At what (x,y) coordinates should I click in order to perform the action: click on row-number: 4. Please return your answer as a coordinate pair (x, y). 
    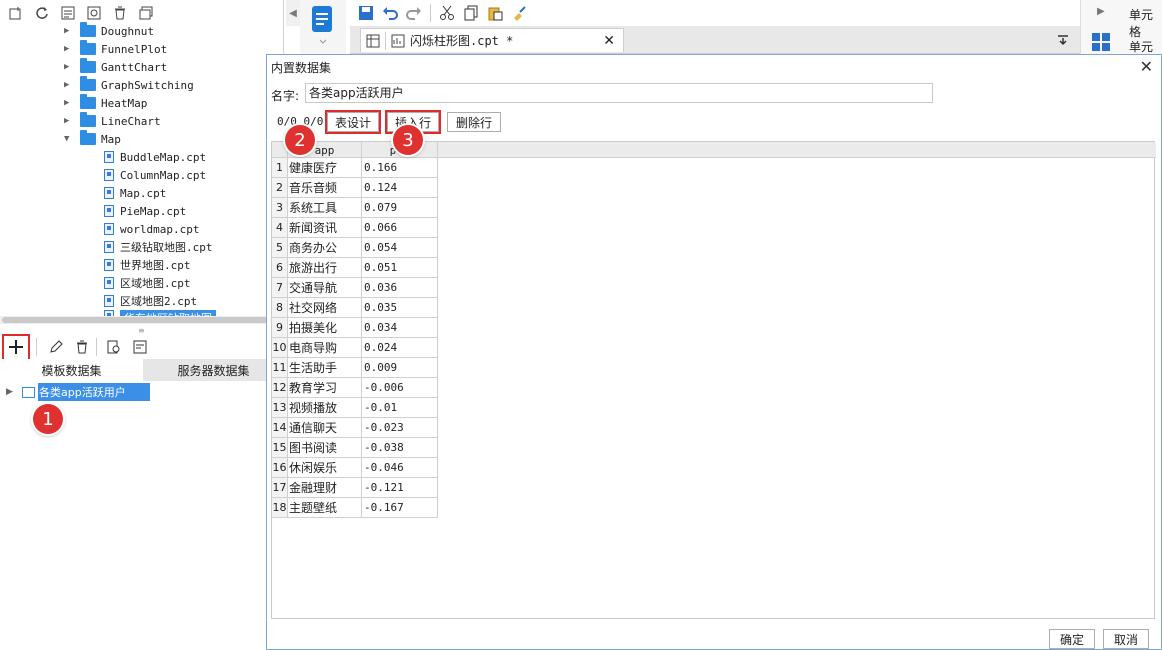
    Looking at the image, I should click on (280, 228).